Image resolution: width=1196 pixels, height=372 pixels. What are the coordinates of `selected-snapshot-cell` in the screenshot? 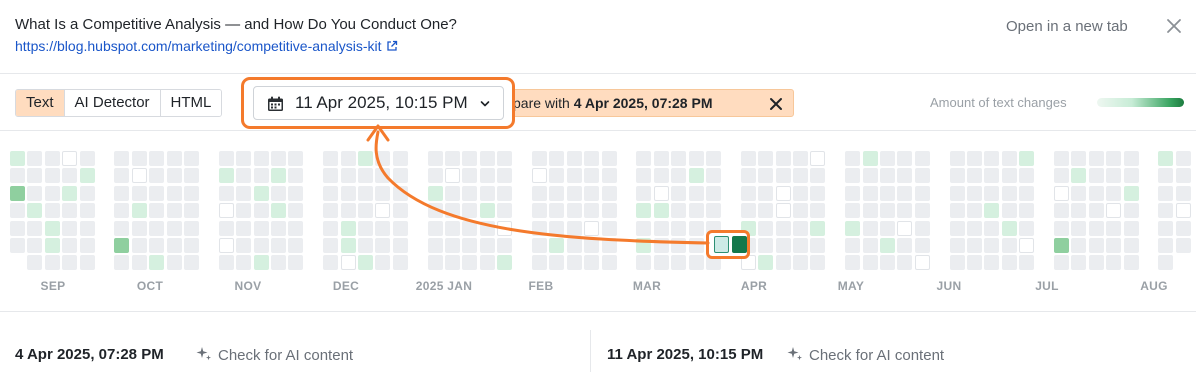 It's located at (739, 244).